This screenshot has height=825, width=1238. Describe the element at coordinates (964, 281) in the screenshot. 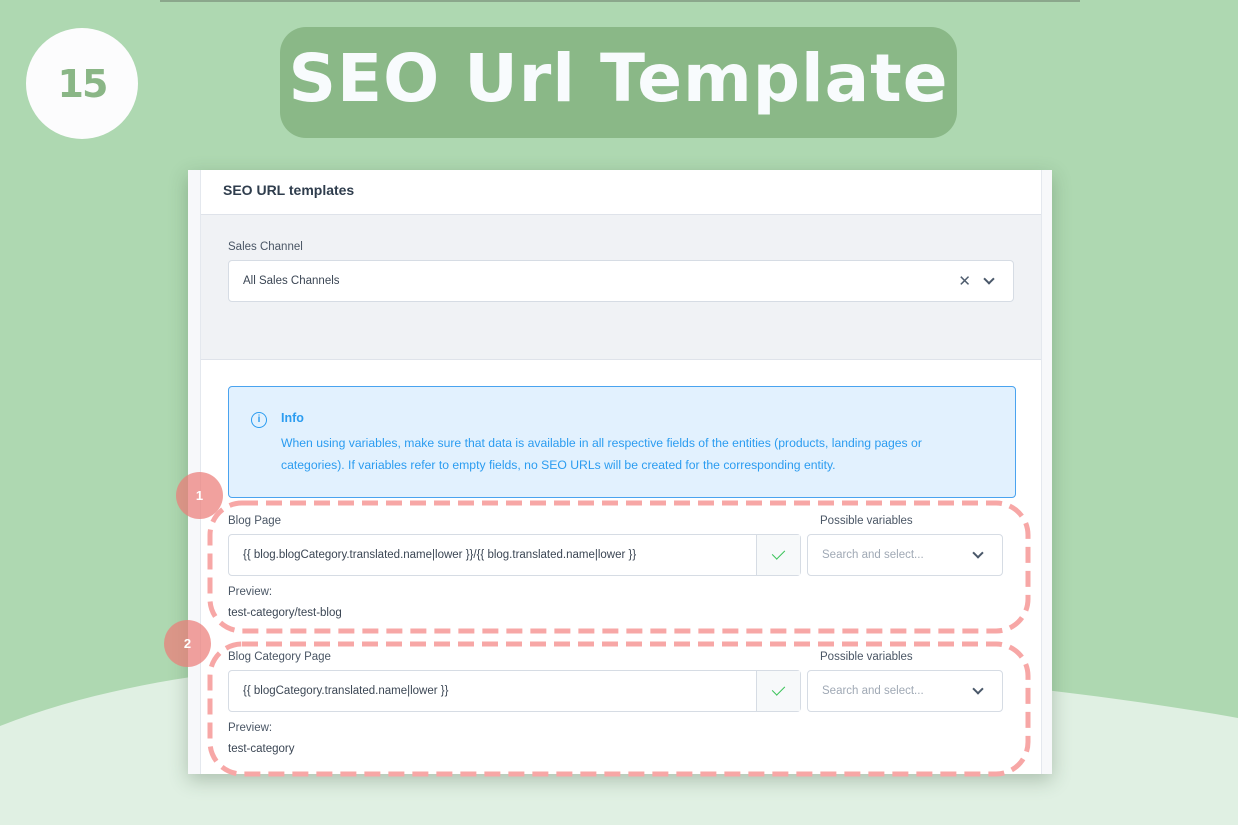

I see `close-icon: ✕` at that location.